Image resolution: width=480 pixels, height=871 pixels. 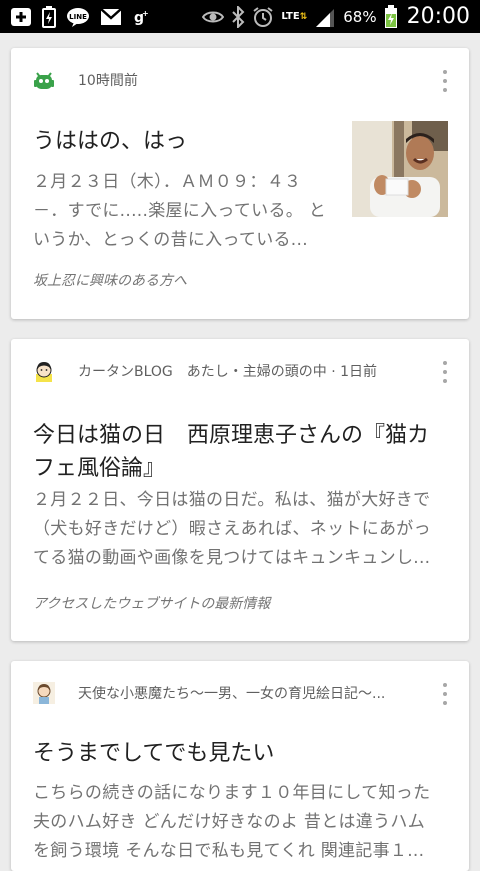 I want to click on signal-icon, so click(x=325, y=17).